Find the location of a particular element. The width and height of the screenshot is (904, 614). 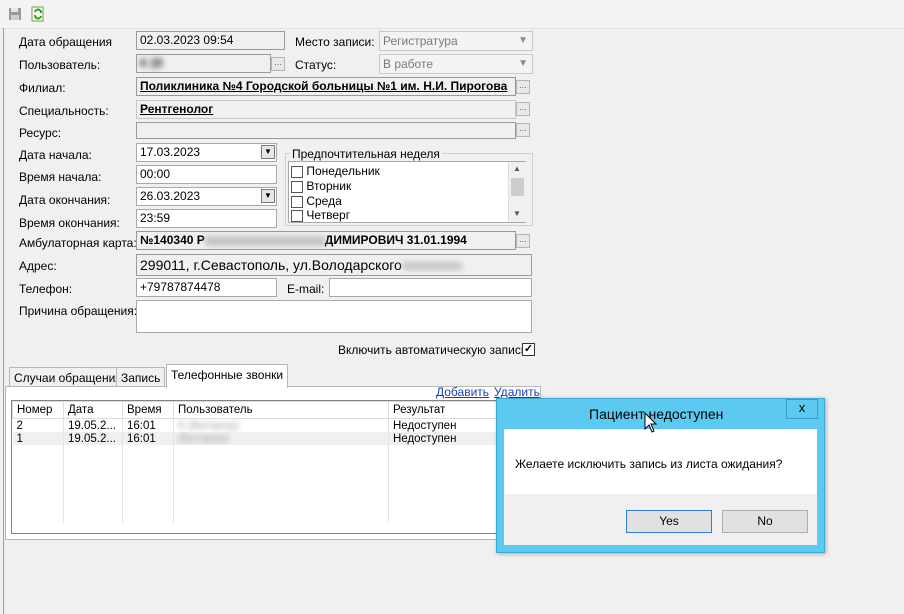

refresh-icon is located at coordinates (38, 14).